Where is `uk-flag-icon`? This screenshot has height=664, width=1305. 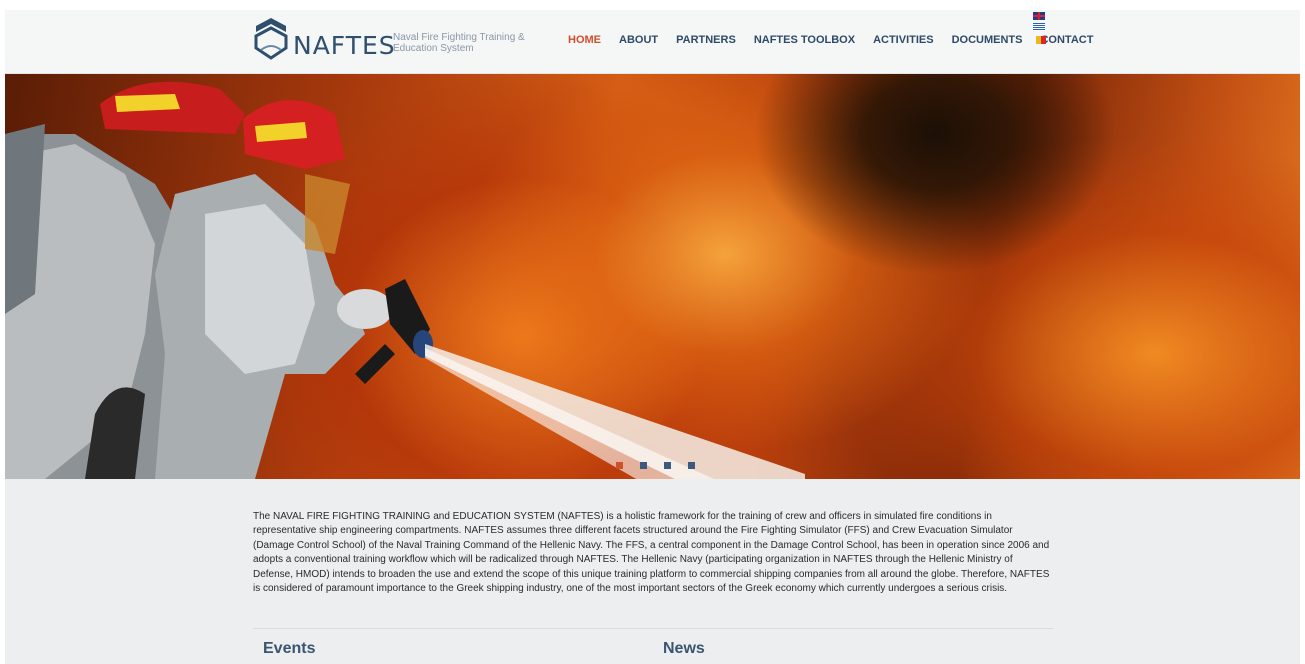 uk-flag-icon is located at coordinates (1039, 16).